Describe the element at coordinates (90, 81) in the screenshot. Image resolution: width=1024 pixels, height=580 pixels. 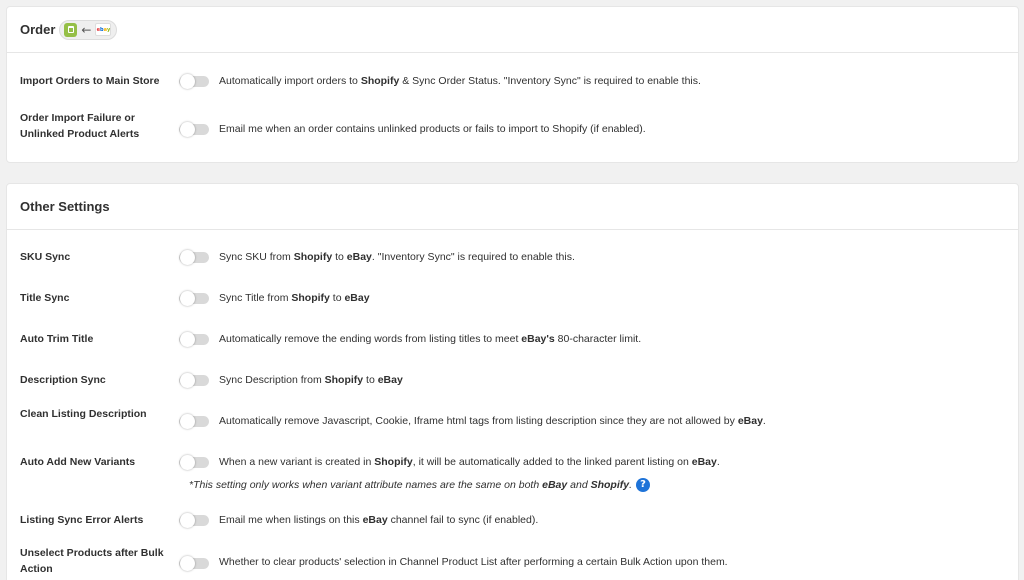
I see `setting-label: Import Orders to Main Store` at that location.